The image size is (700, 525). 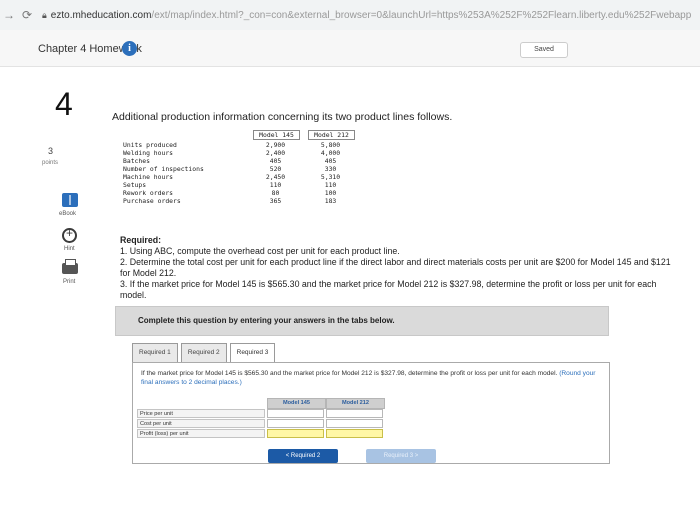 What do you see at coordinates (64, 104) in the screenshot?
I see `question-number: 4` at bounding box center [64, 104].